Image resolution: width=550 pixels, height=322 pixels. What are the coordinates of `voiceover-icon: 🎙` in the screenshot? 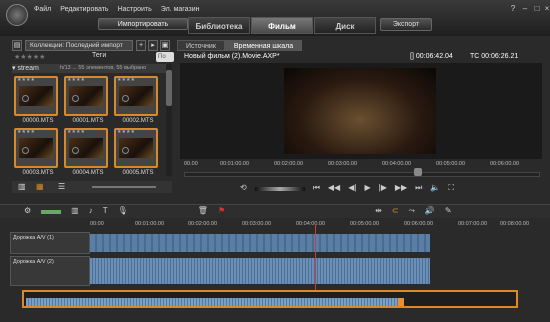 It's located at (123, 211).